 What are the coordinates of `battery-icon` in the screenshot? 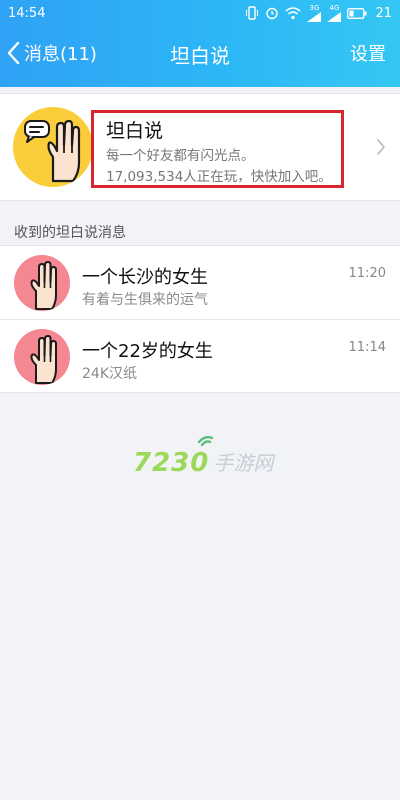 It's located at (357, 13).